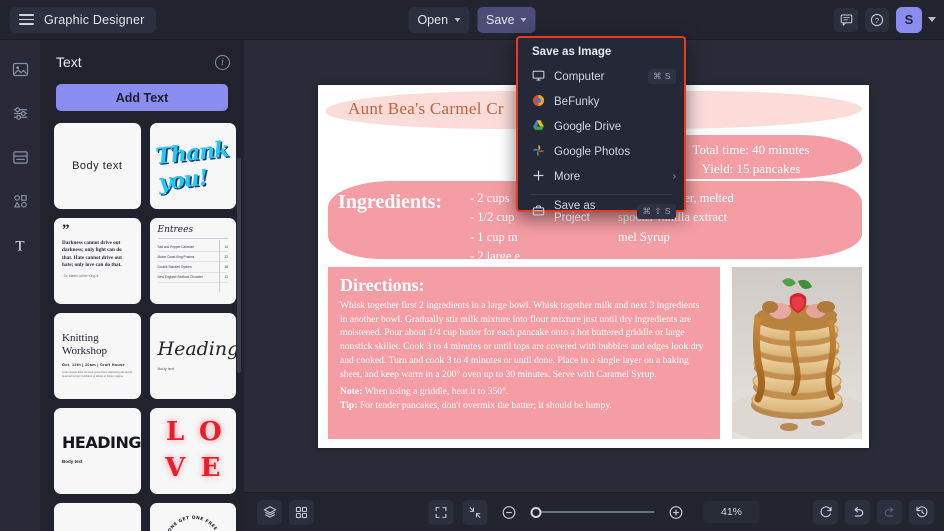 This screenshot has height=531, width=944. I want to click on fullscreen-icon, so click(441, 512).